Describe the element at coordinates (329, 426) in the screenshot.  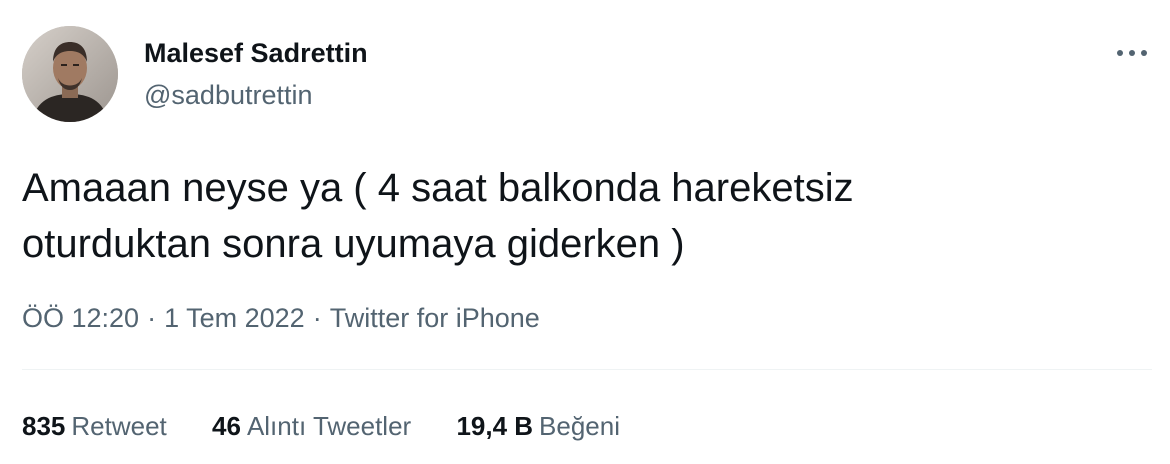
I see `quotes-label: Alıntı Tweetler` at that location.